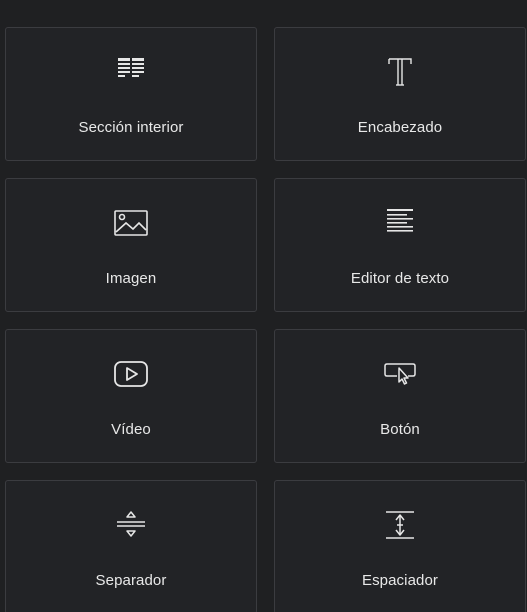 The image size is (527, 612). Describe the element at coordinates (400, 127) in the screenshot. I see `widget-label: Encabezado` at that location.